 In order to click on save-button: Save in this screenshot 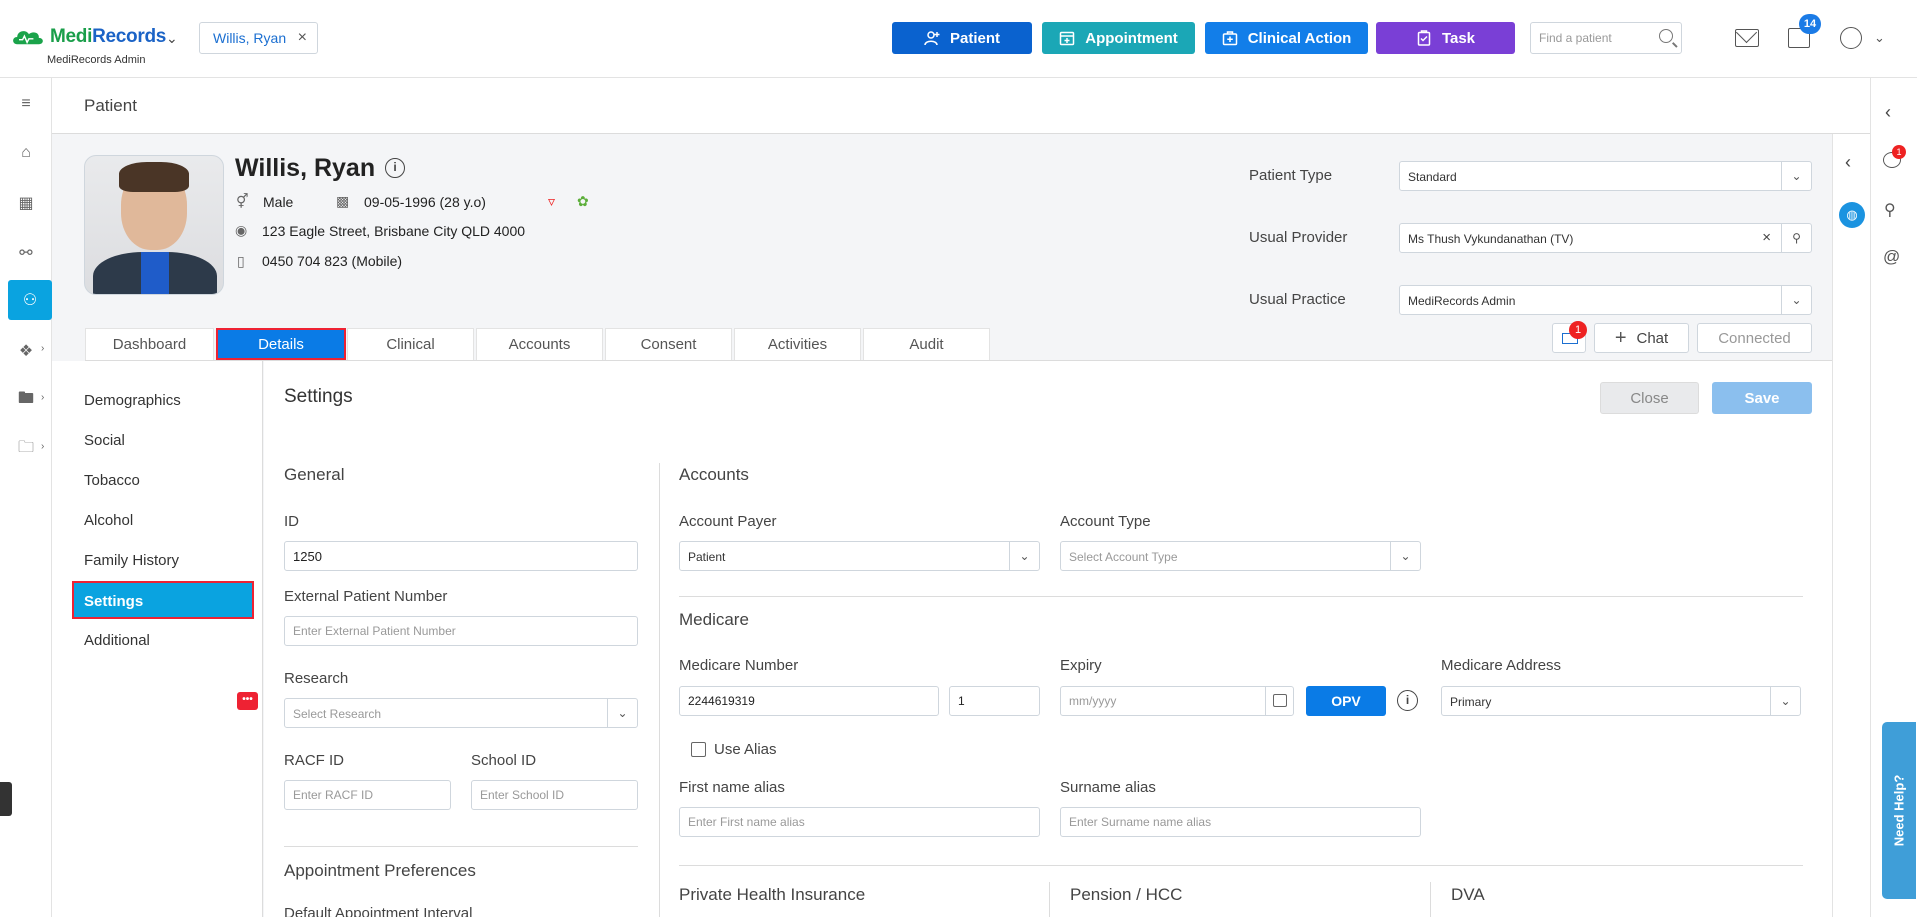, I will do `click(1762, 398)`.